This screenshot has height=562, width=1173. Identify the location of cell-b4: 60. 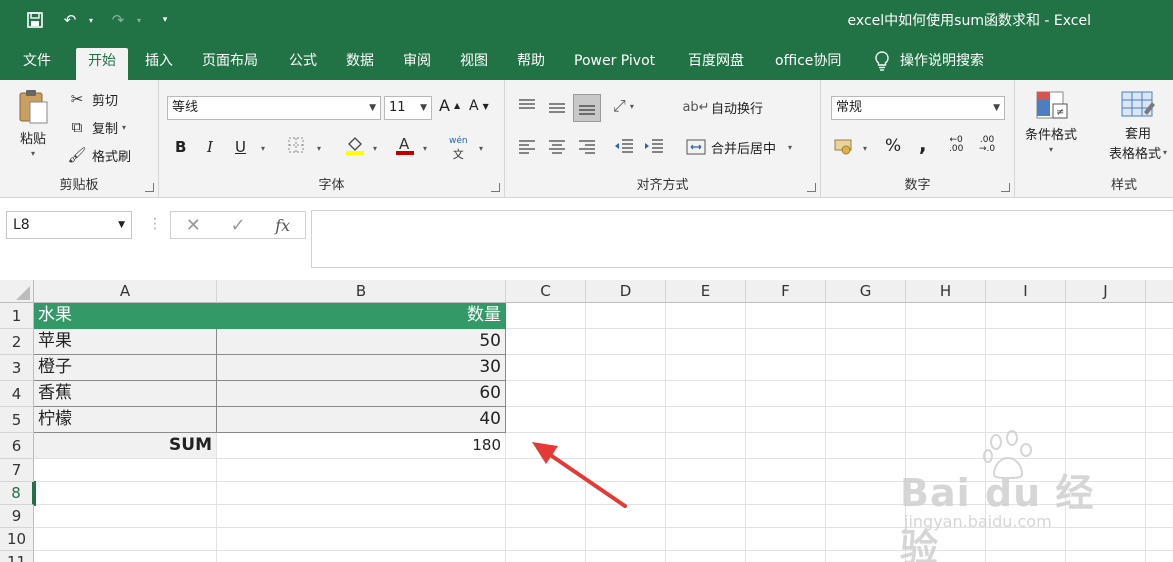
(361, 394).